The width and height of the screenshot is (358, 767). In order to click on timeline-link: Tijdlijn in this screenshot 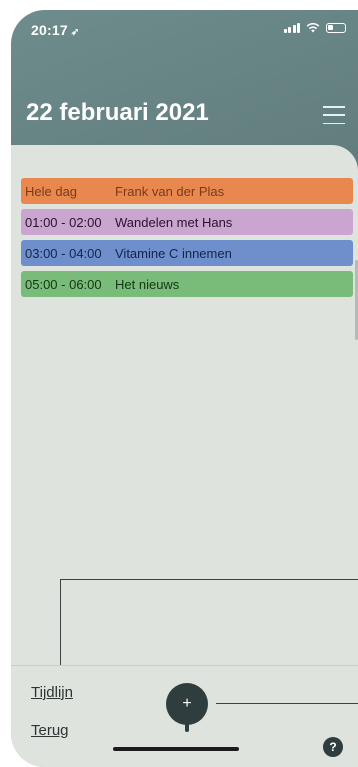, I will do `click(52, 692)`.